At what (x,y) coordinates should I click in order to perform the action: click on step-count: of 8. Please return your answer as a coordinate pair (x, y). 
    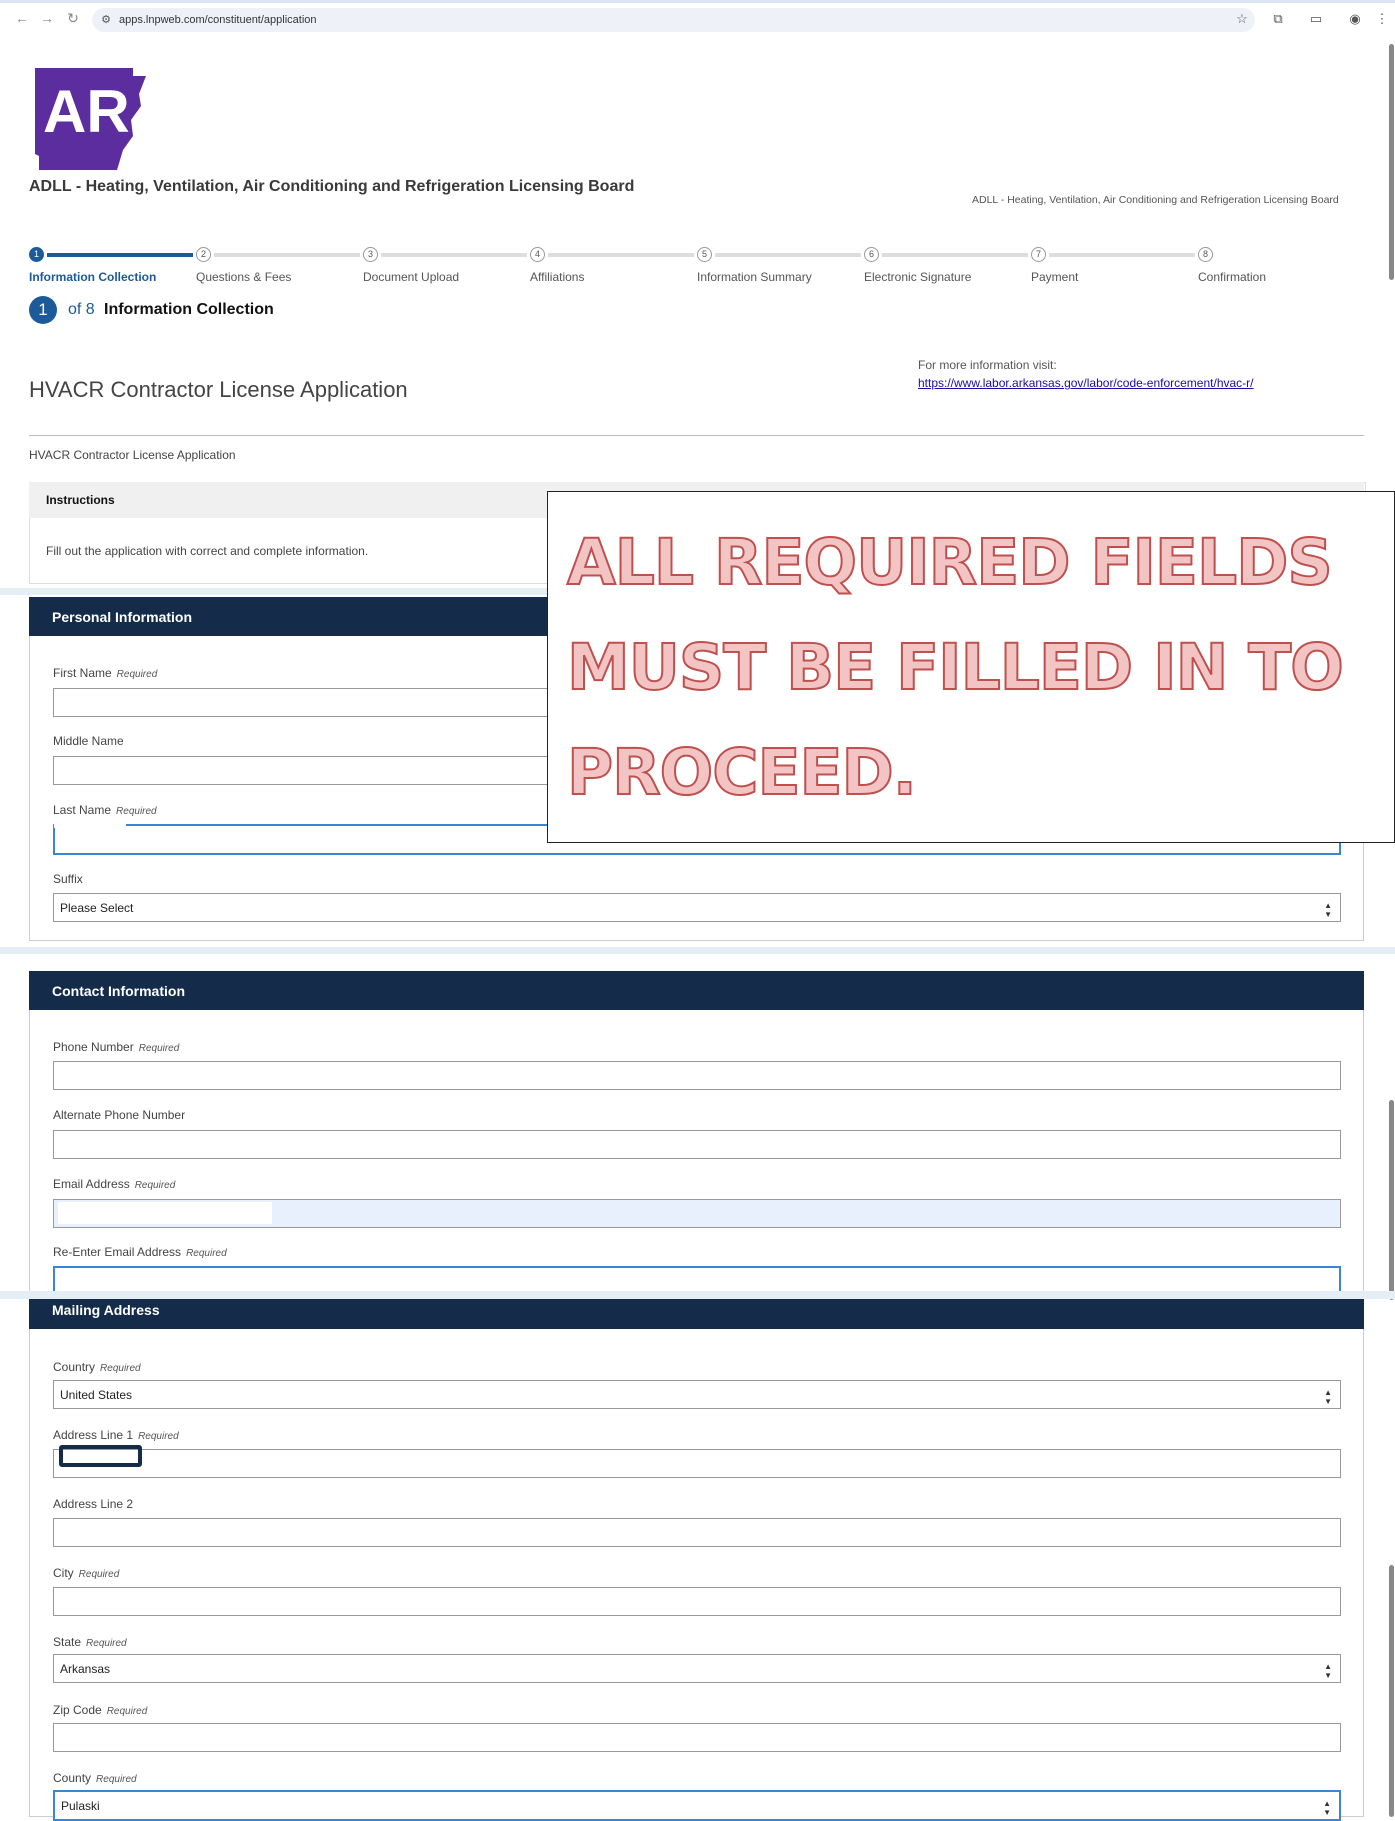
    Looking at the image, I should click on (81, 309).